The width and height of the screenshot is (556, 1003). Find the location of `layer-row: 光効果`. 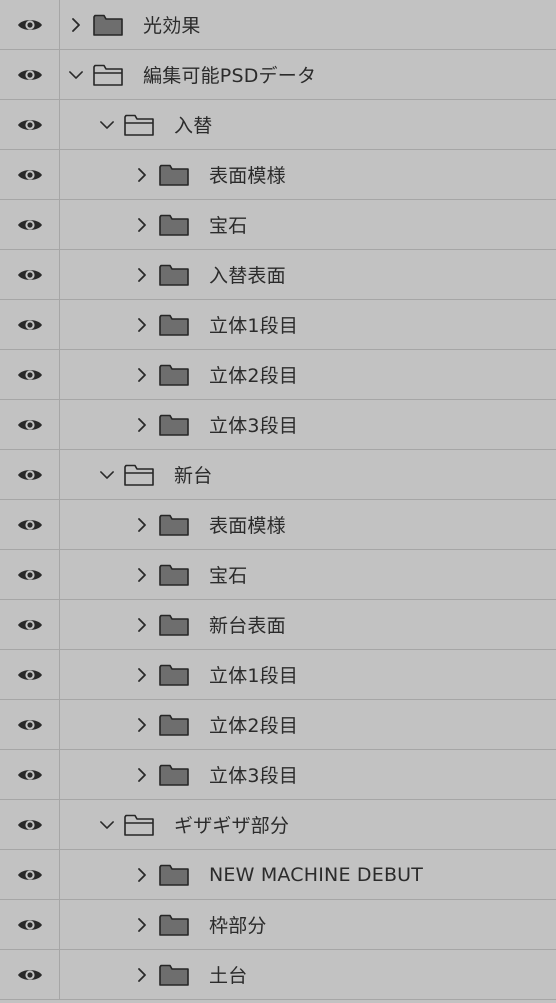

layer-row: 光効果 is located at coordinates (278, 25).